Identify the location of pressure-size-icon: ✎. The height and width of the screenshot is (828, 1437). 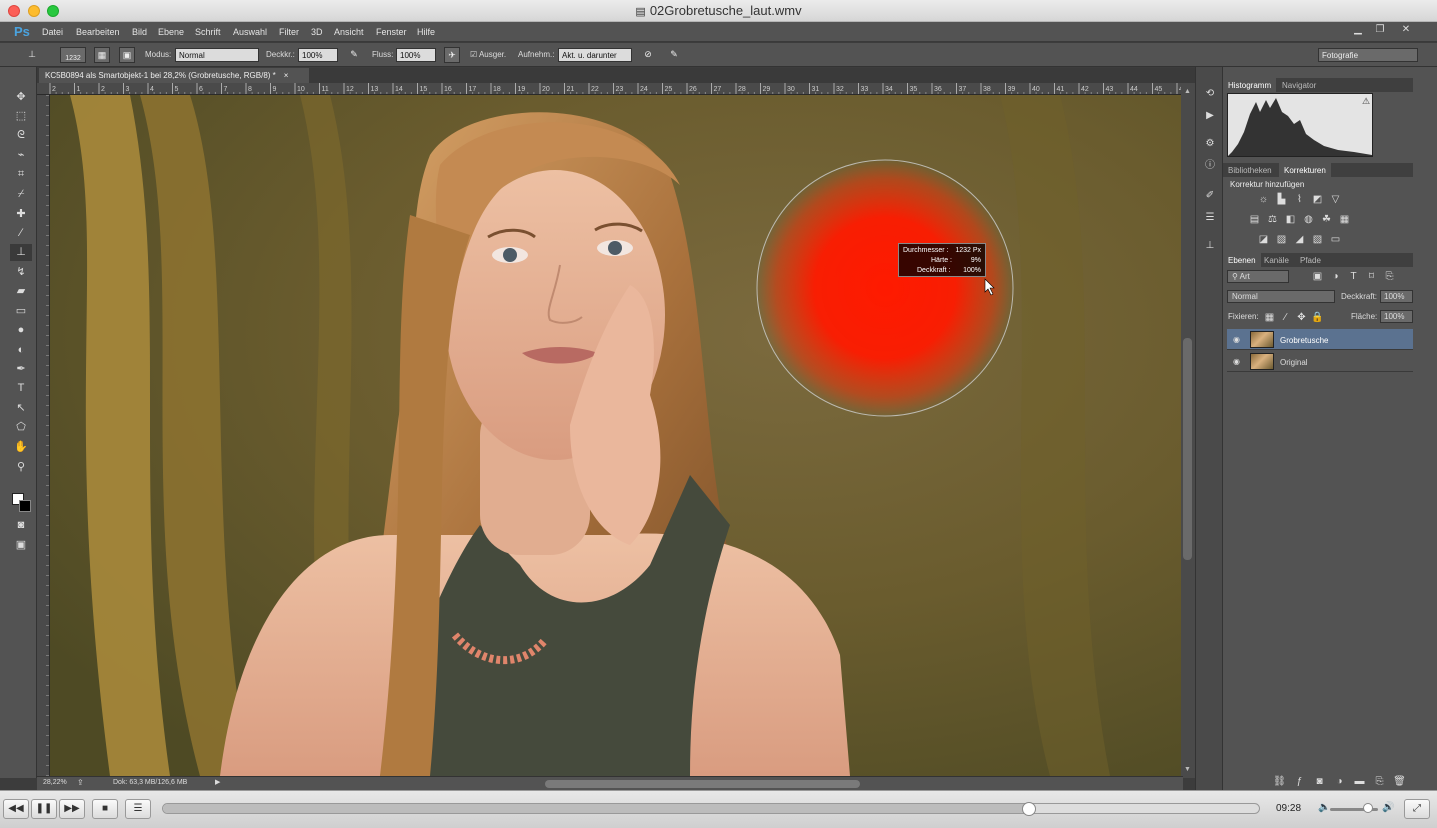
(674, 55).